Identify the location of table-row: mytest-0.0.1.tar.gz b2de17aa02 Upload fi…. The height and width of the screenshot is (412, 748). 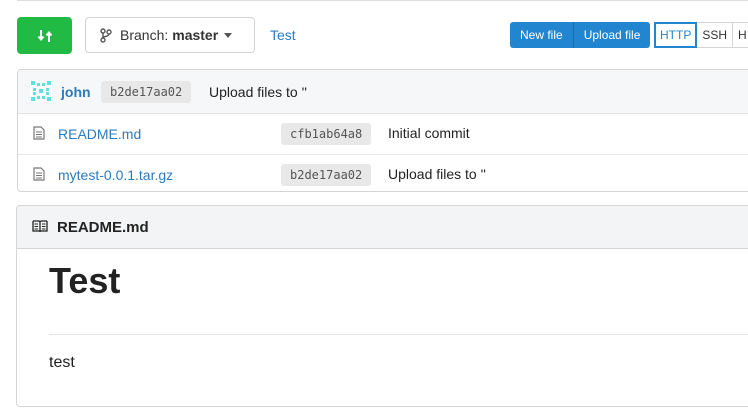
(383, 173).